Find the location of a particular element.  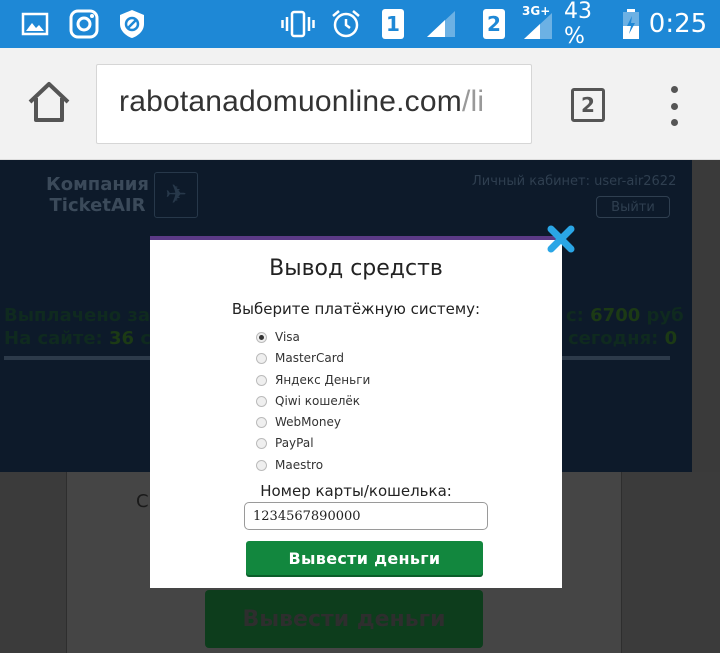

home-button is located at coordinates (49, 103).